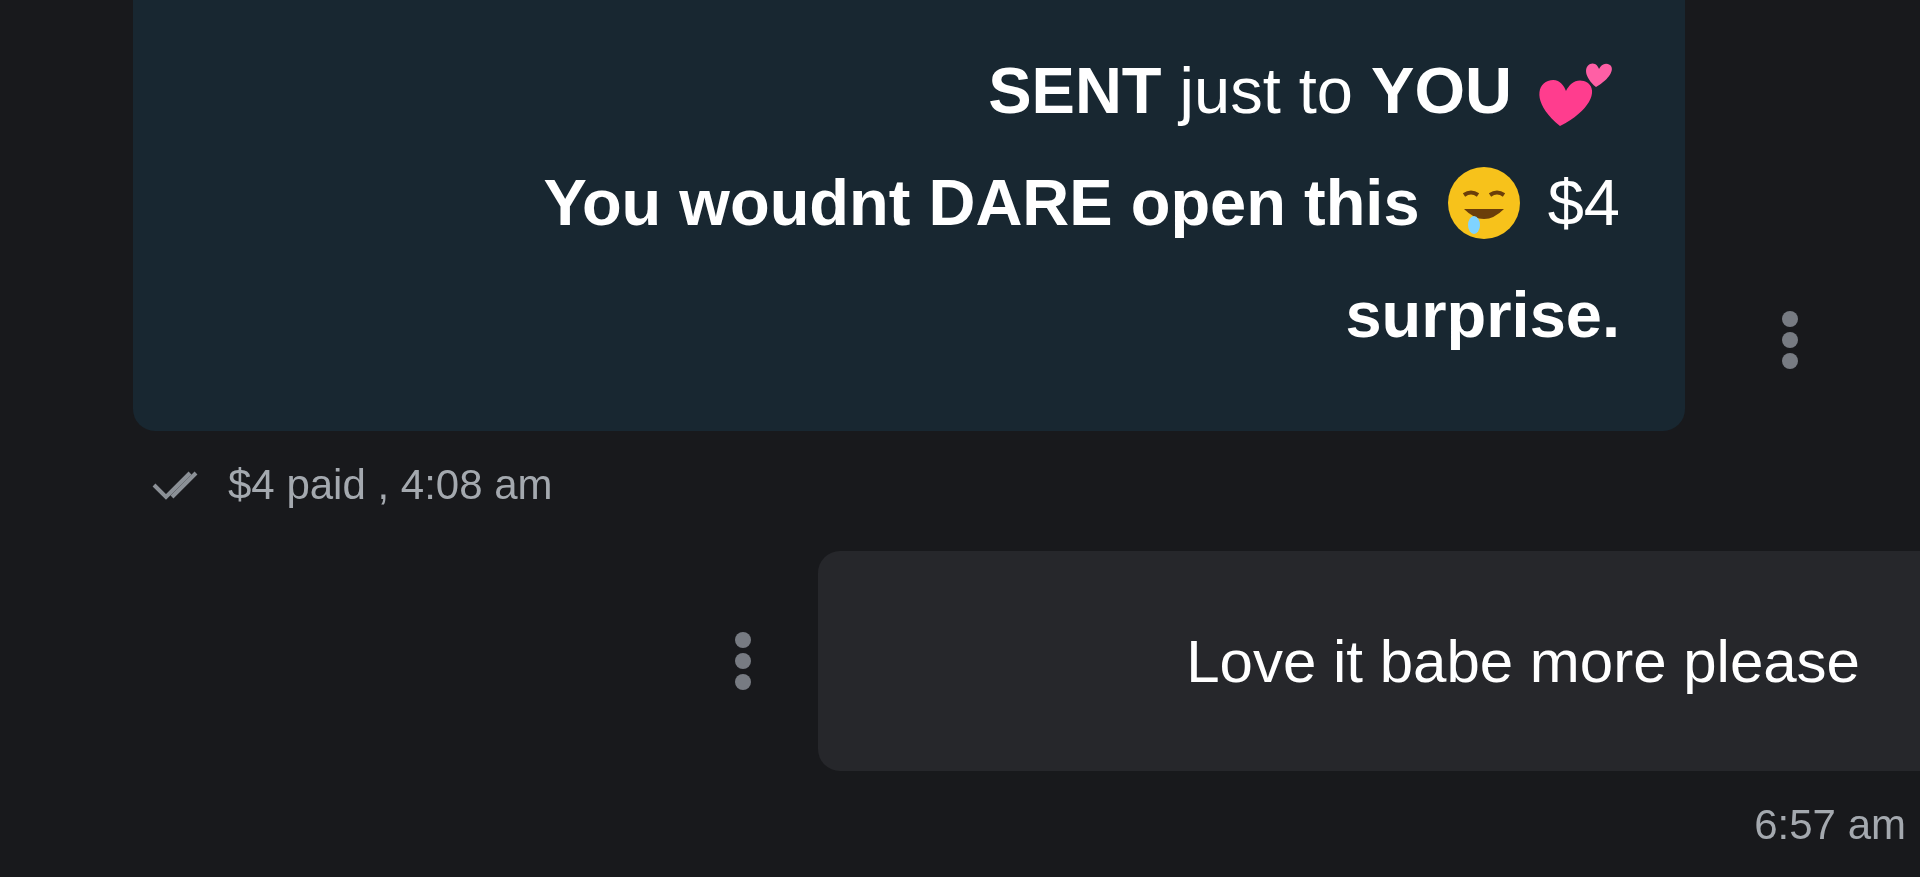 Image resolution: width=1920 pixels, height=877 pixels. I want to click on message-text: SENT just to YOU, so click(1304, 91).